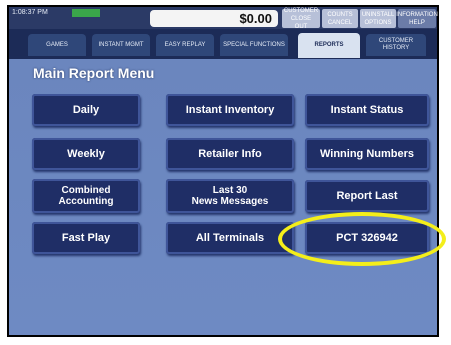  I want to click on daily-button: Daily, so click(86, 110).